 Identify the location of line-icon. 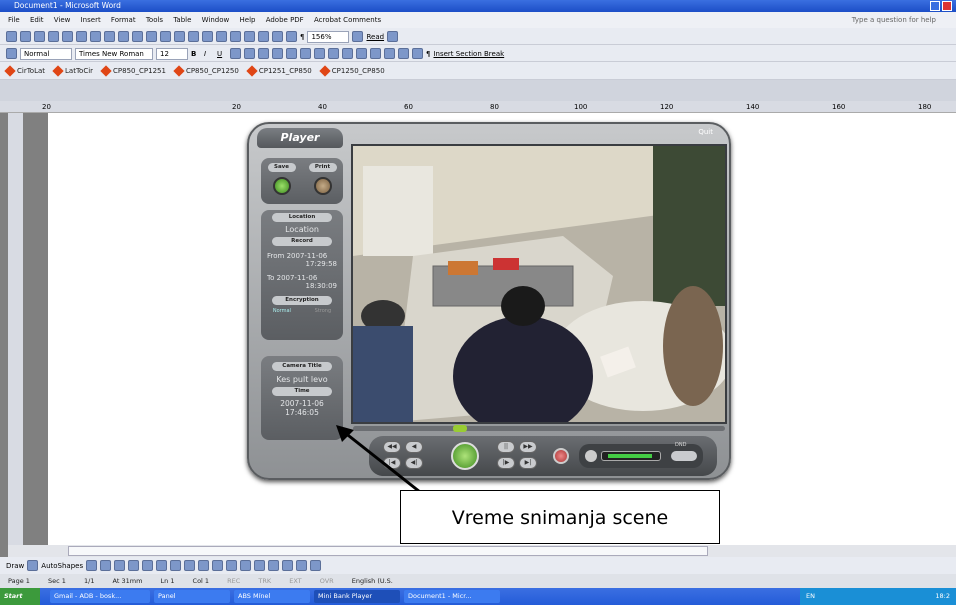
(92, 565).